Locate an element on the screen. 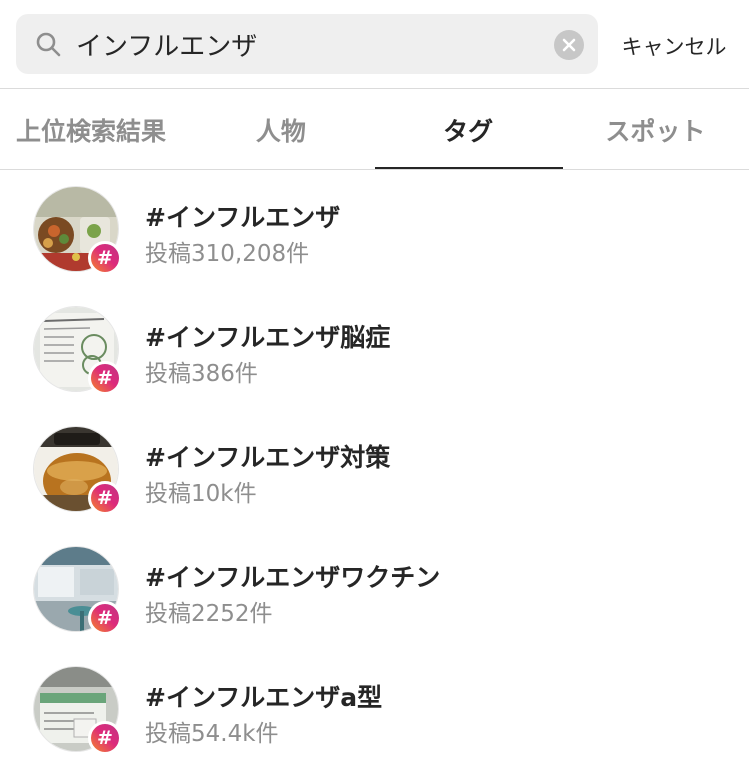 The height and width of the screenshot is (770, 749). tab-top-results: 上位検索結果 is located at coordinates (93, 129).